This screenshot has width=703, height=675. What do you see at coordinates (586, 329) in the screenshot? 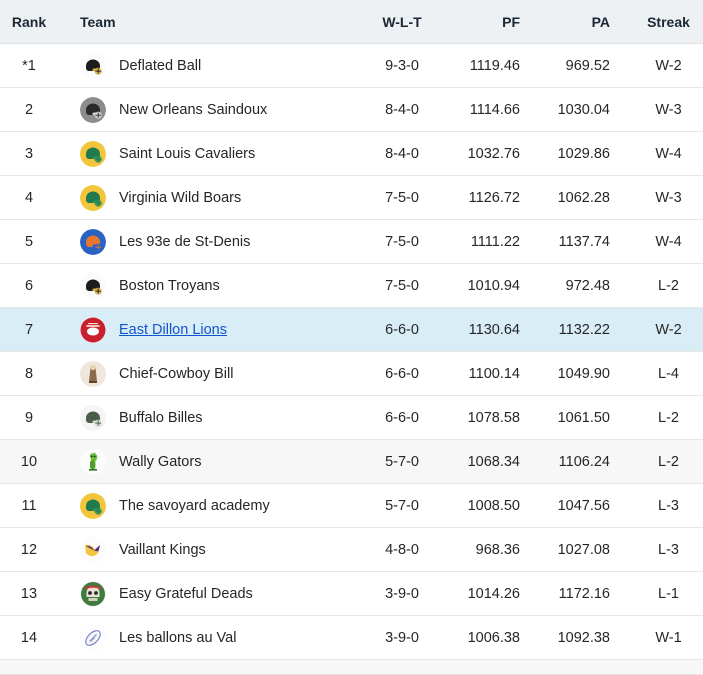
I see `cell-pa: 1132.22` at bounding box center [586, 329].